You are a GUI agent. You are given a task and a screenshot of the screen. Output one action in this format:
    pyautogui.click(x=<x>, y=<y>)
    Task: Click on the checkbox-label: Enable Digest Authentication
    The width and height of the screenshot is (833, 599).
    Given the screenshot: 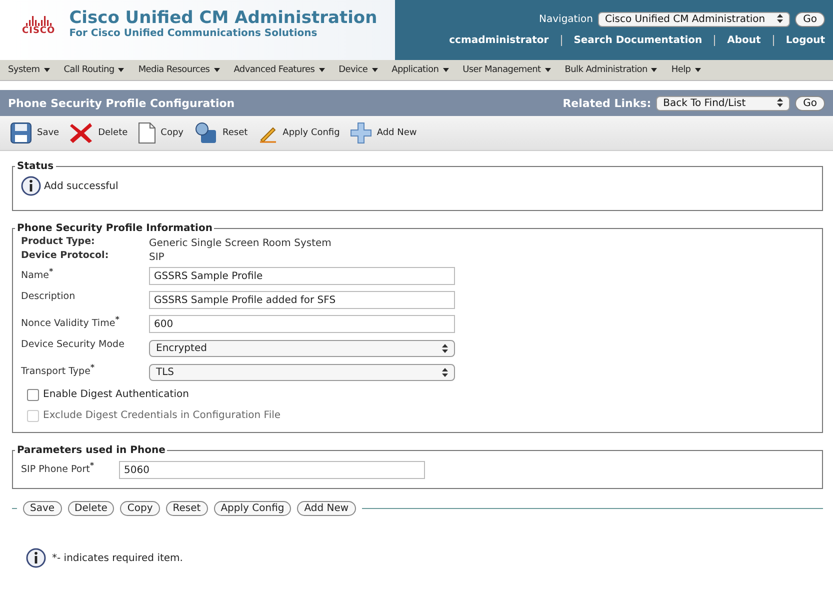 What is the action you would take?
    pyautogui.click(x=116, y=394)
    